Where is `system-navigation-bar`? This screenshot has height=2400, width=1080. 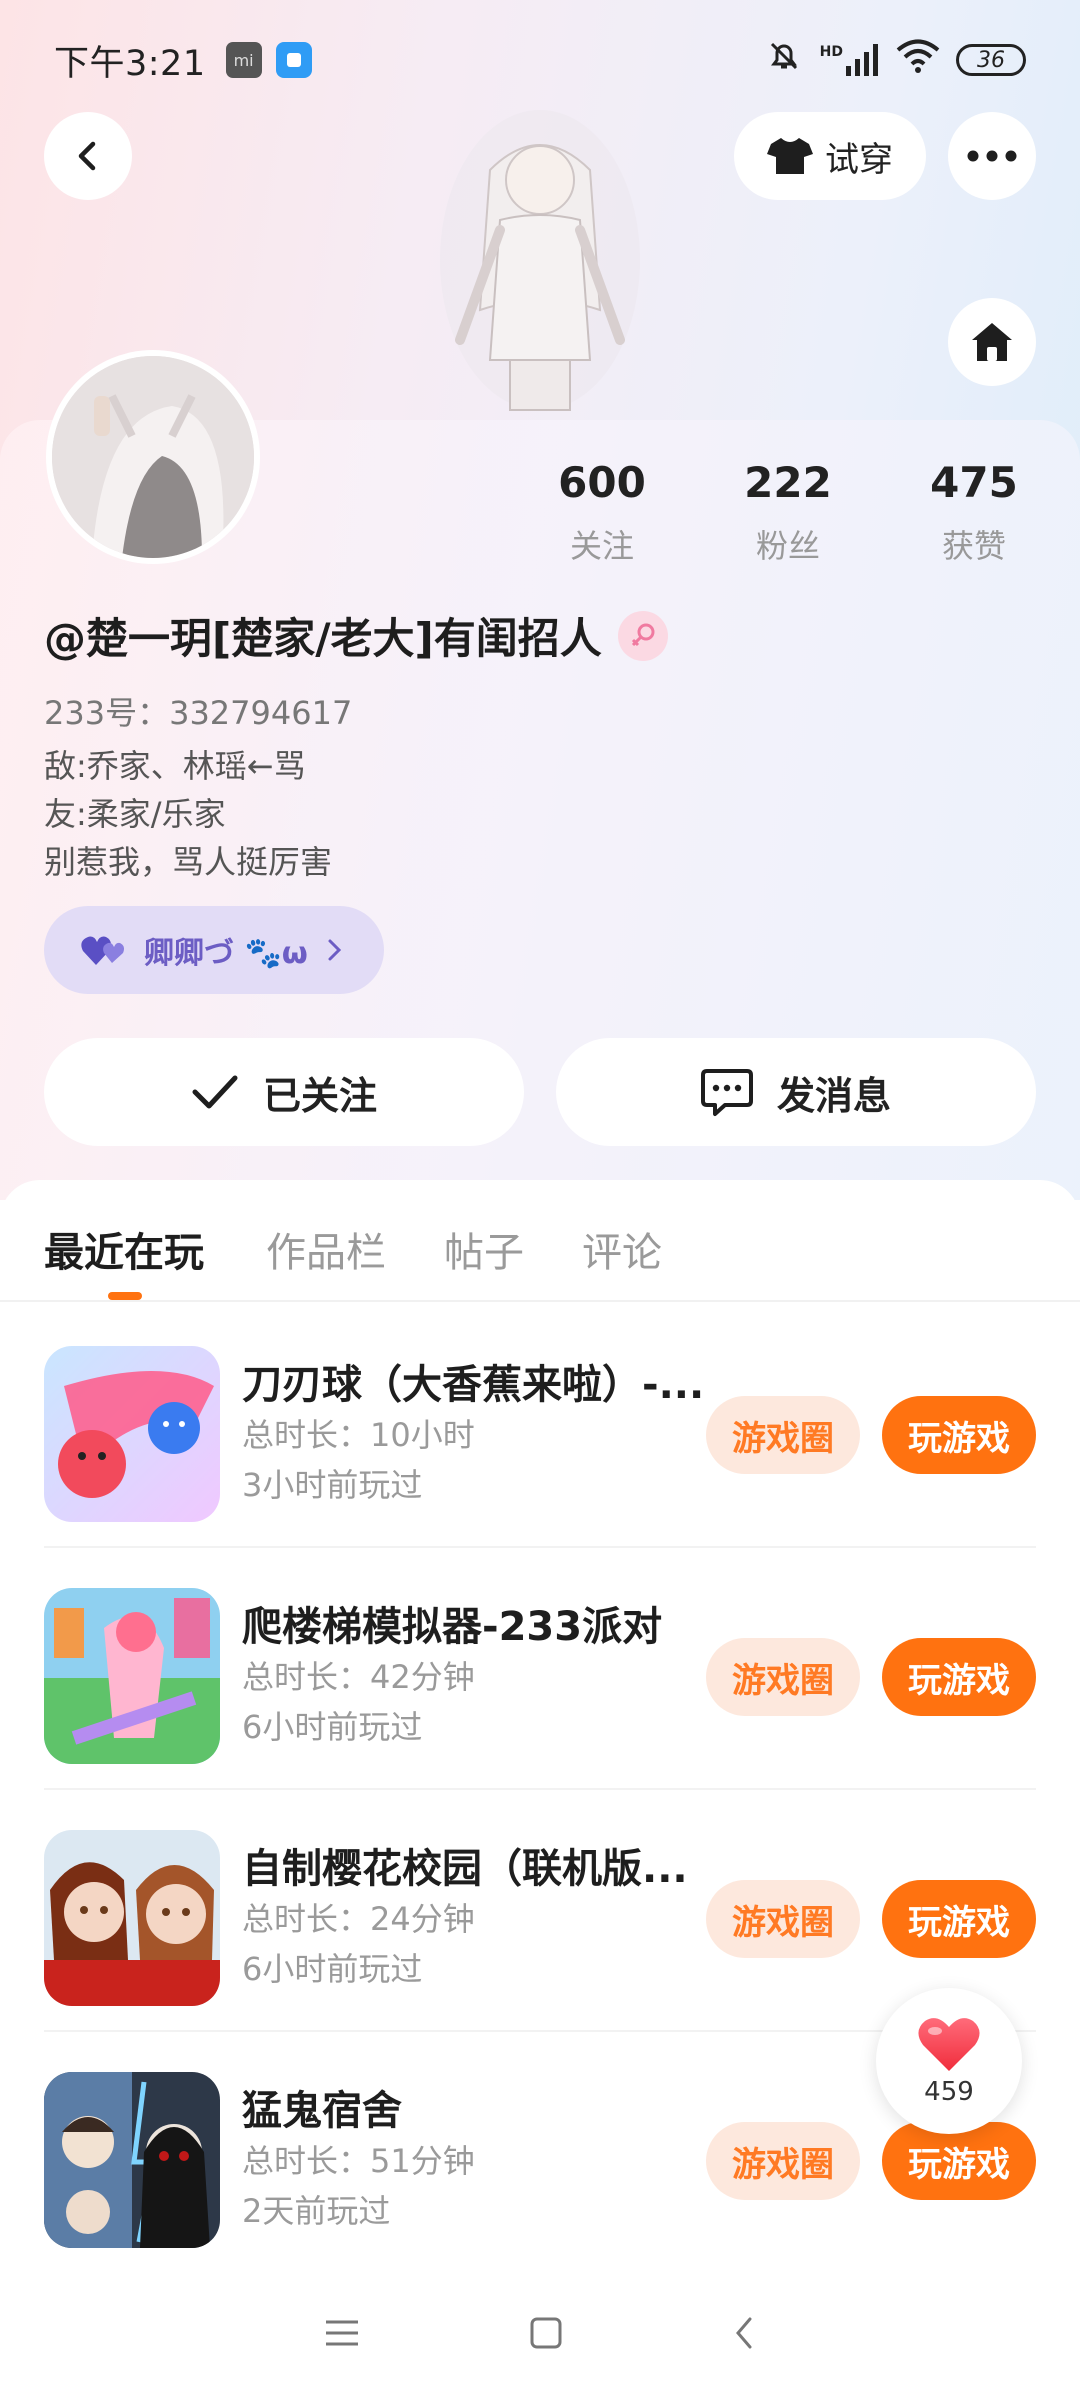 system-navigation-bar is located at coordinates (540, 2335).